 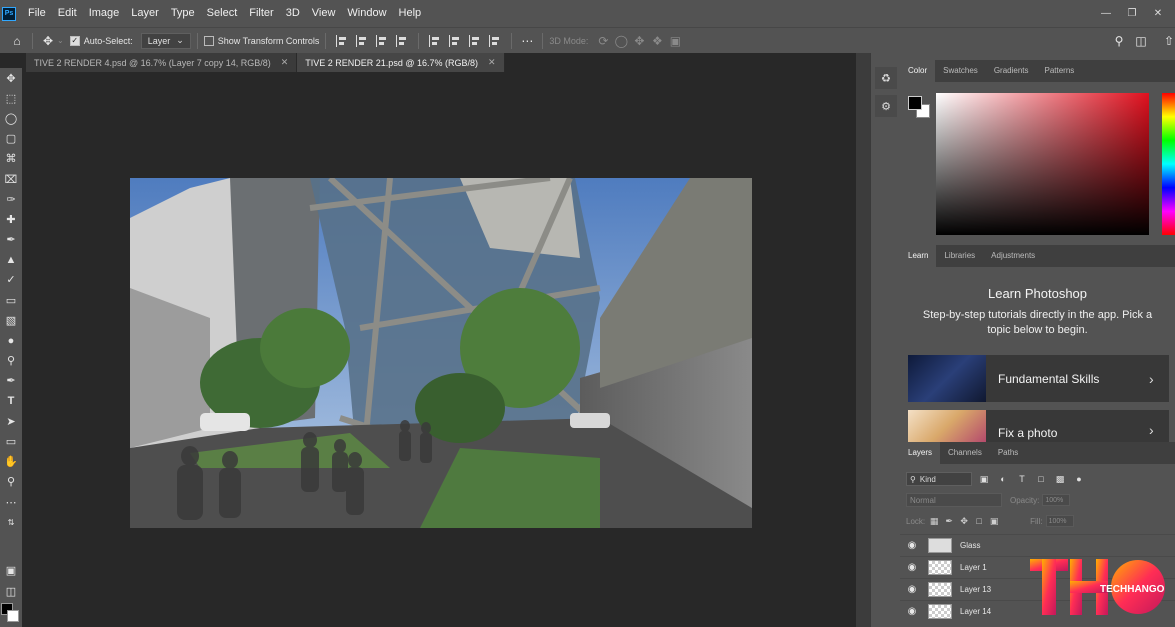 I want to click on smart-object-filter-icon: ▩, so click(x=1060, y=479).